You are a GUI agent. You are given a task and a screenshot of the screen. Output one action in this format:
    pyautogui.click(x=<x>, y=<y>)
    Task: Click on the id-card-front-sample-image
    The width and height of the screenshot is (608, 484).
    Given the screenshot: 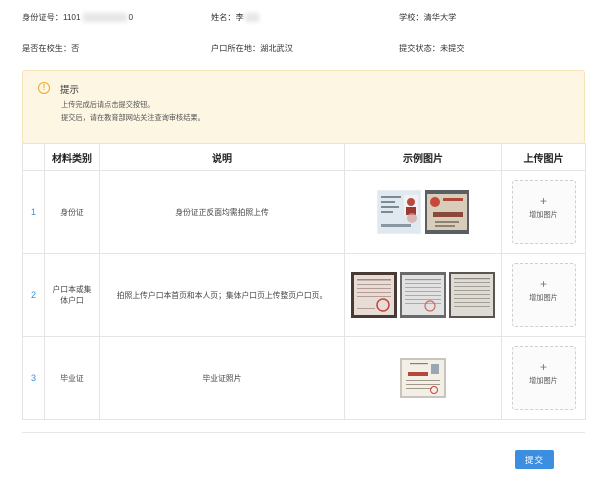 What is the action you would take?
    pyautogui.click(x=399, y=212)
    